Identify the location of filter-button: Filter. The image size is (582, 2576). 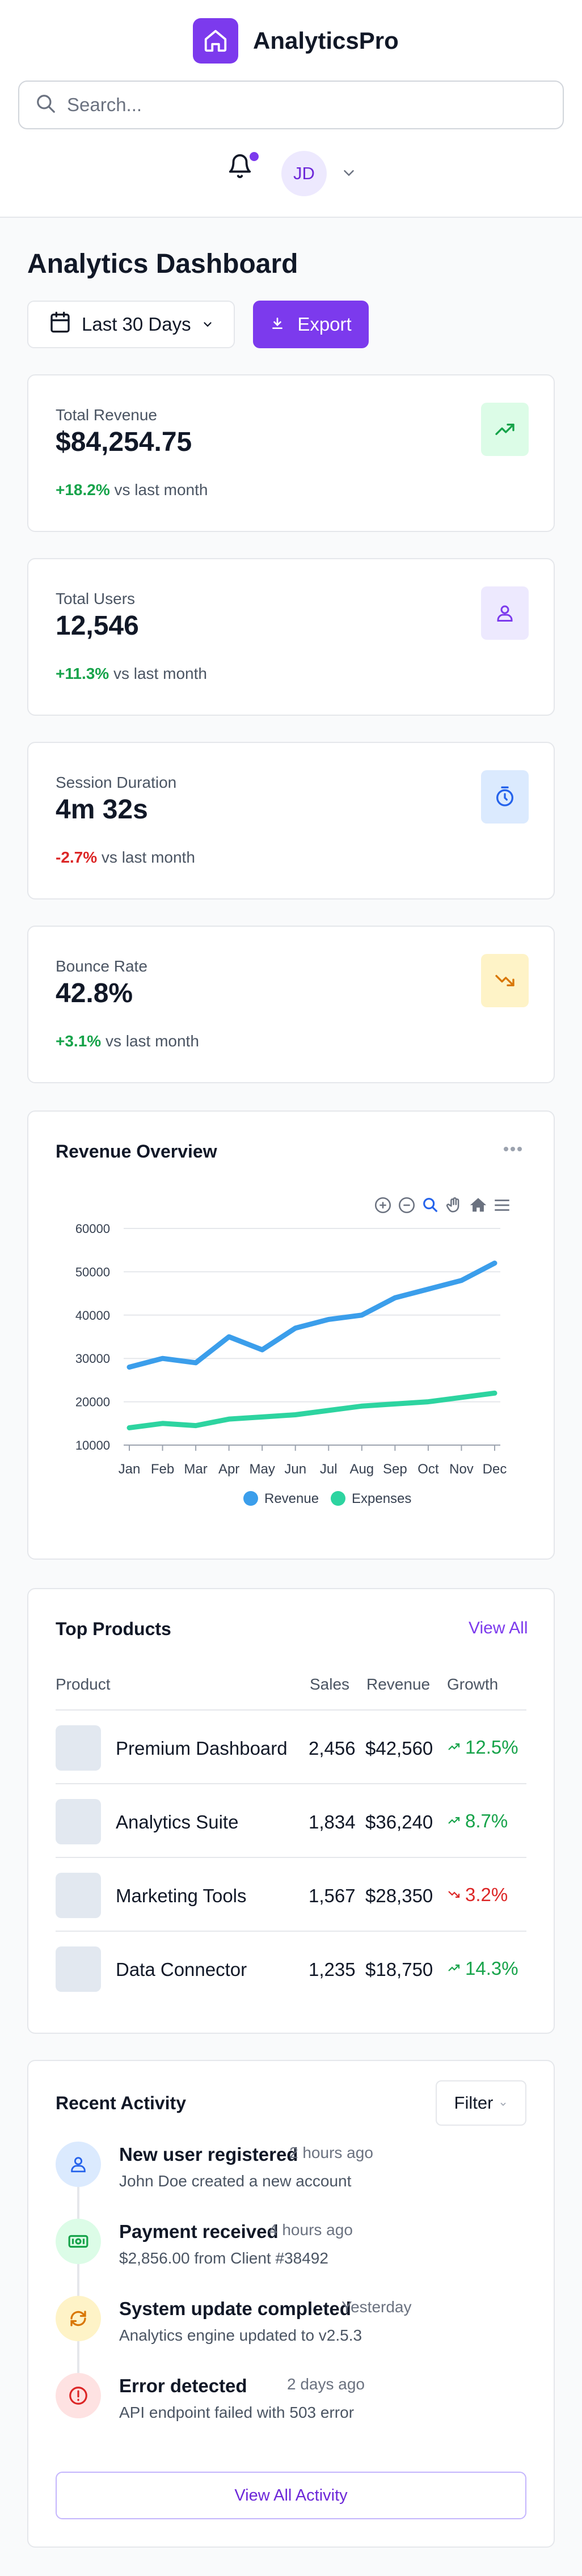
(481, 2103).